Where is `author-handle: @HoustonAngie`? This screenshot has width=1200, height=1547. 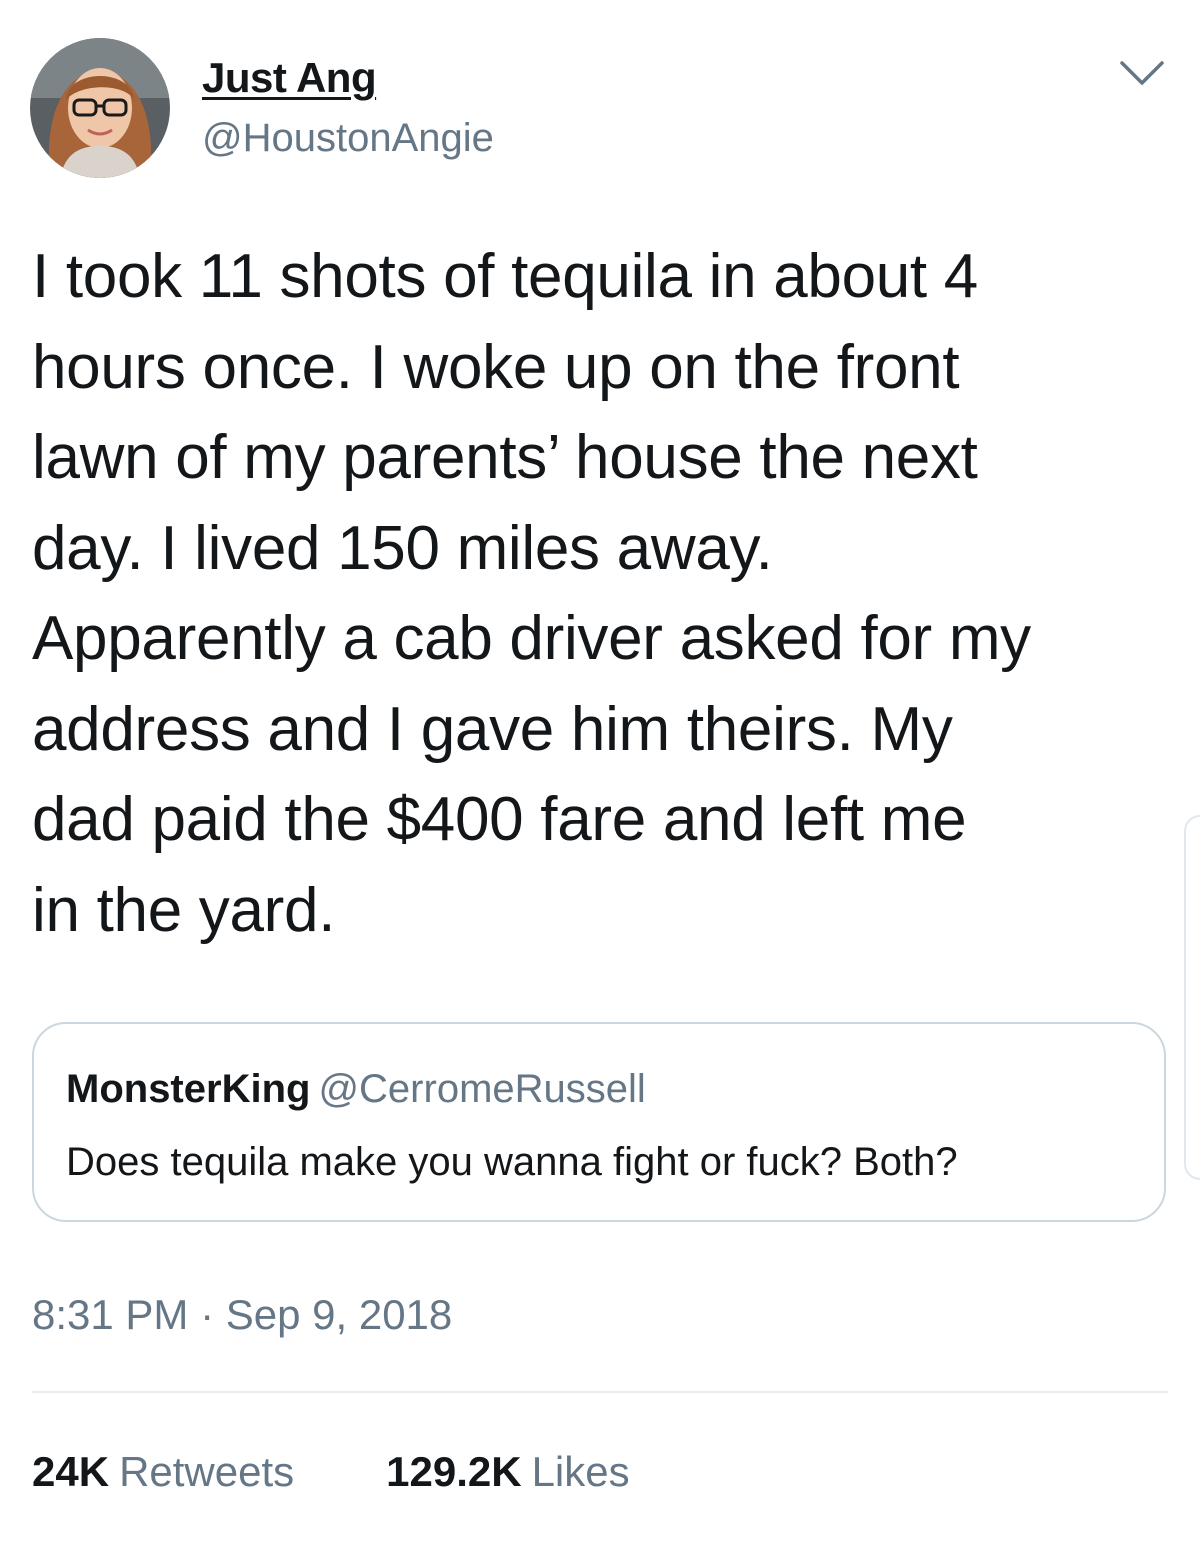
author-handle: @HoustonAngie is located at coordinates (348, 138).